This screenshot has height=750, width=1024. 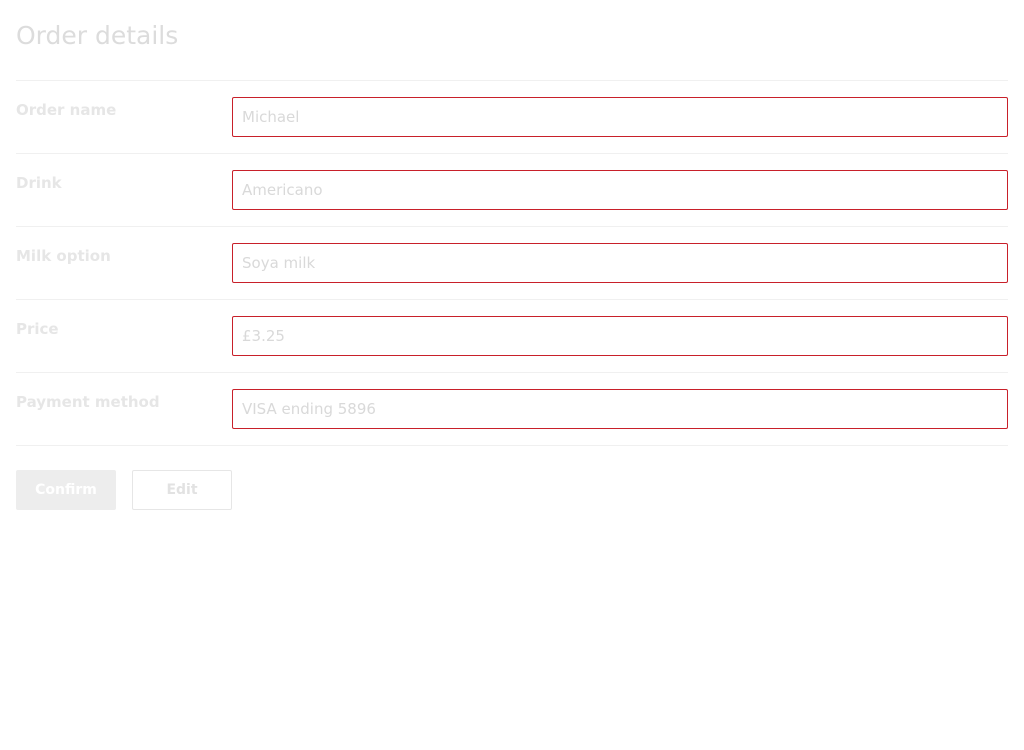 I want to click on drink-field, so click(x=620, y=190).